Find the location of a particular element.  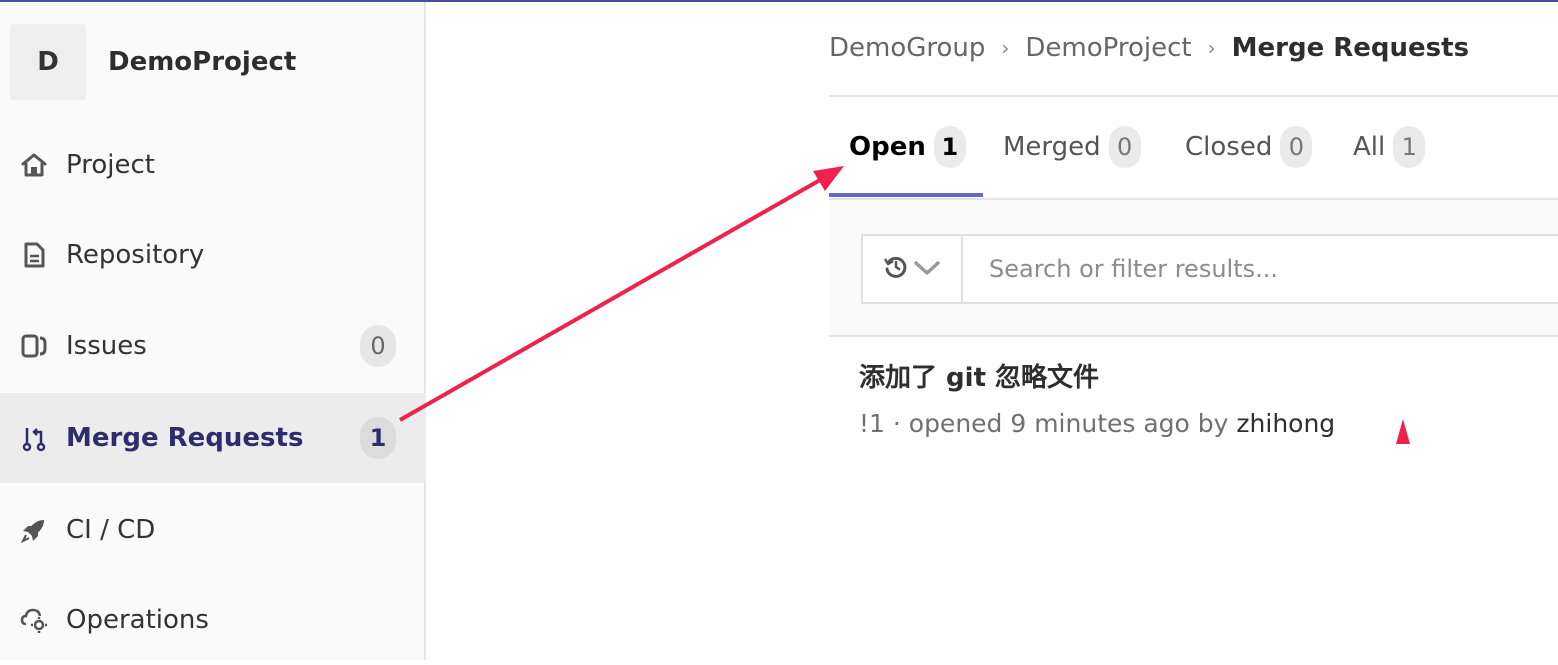

tab-label: Merged is located at coordinates (1052, 147).